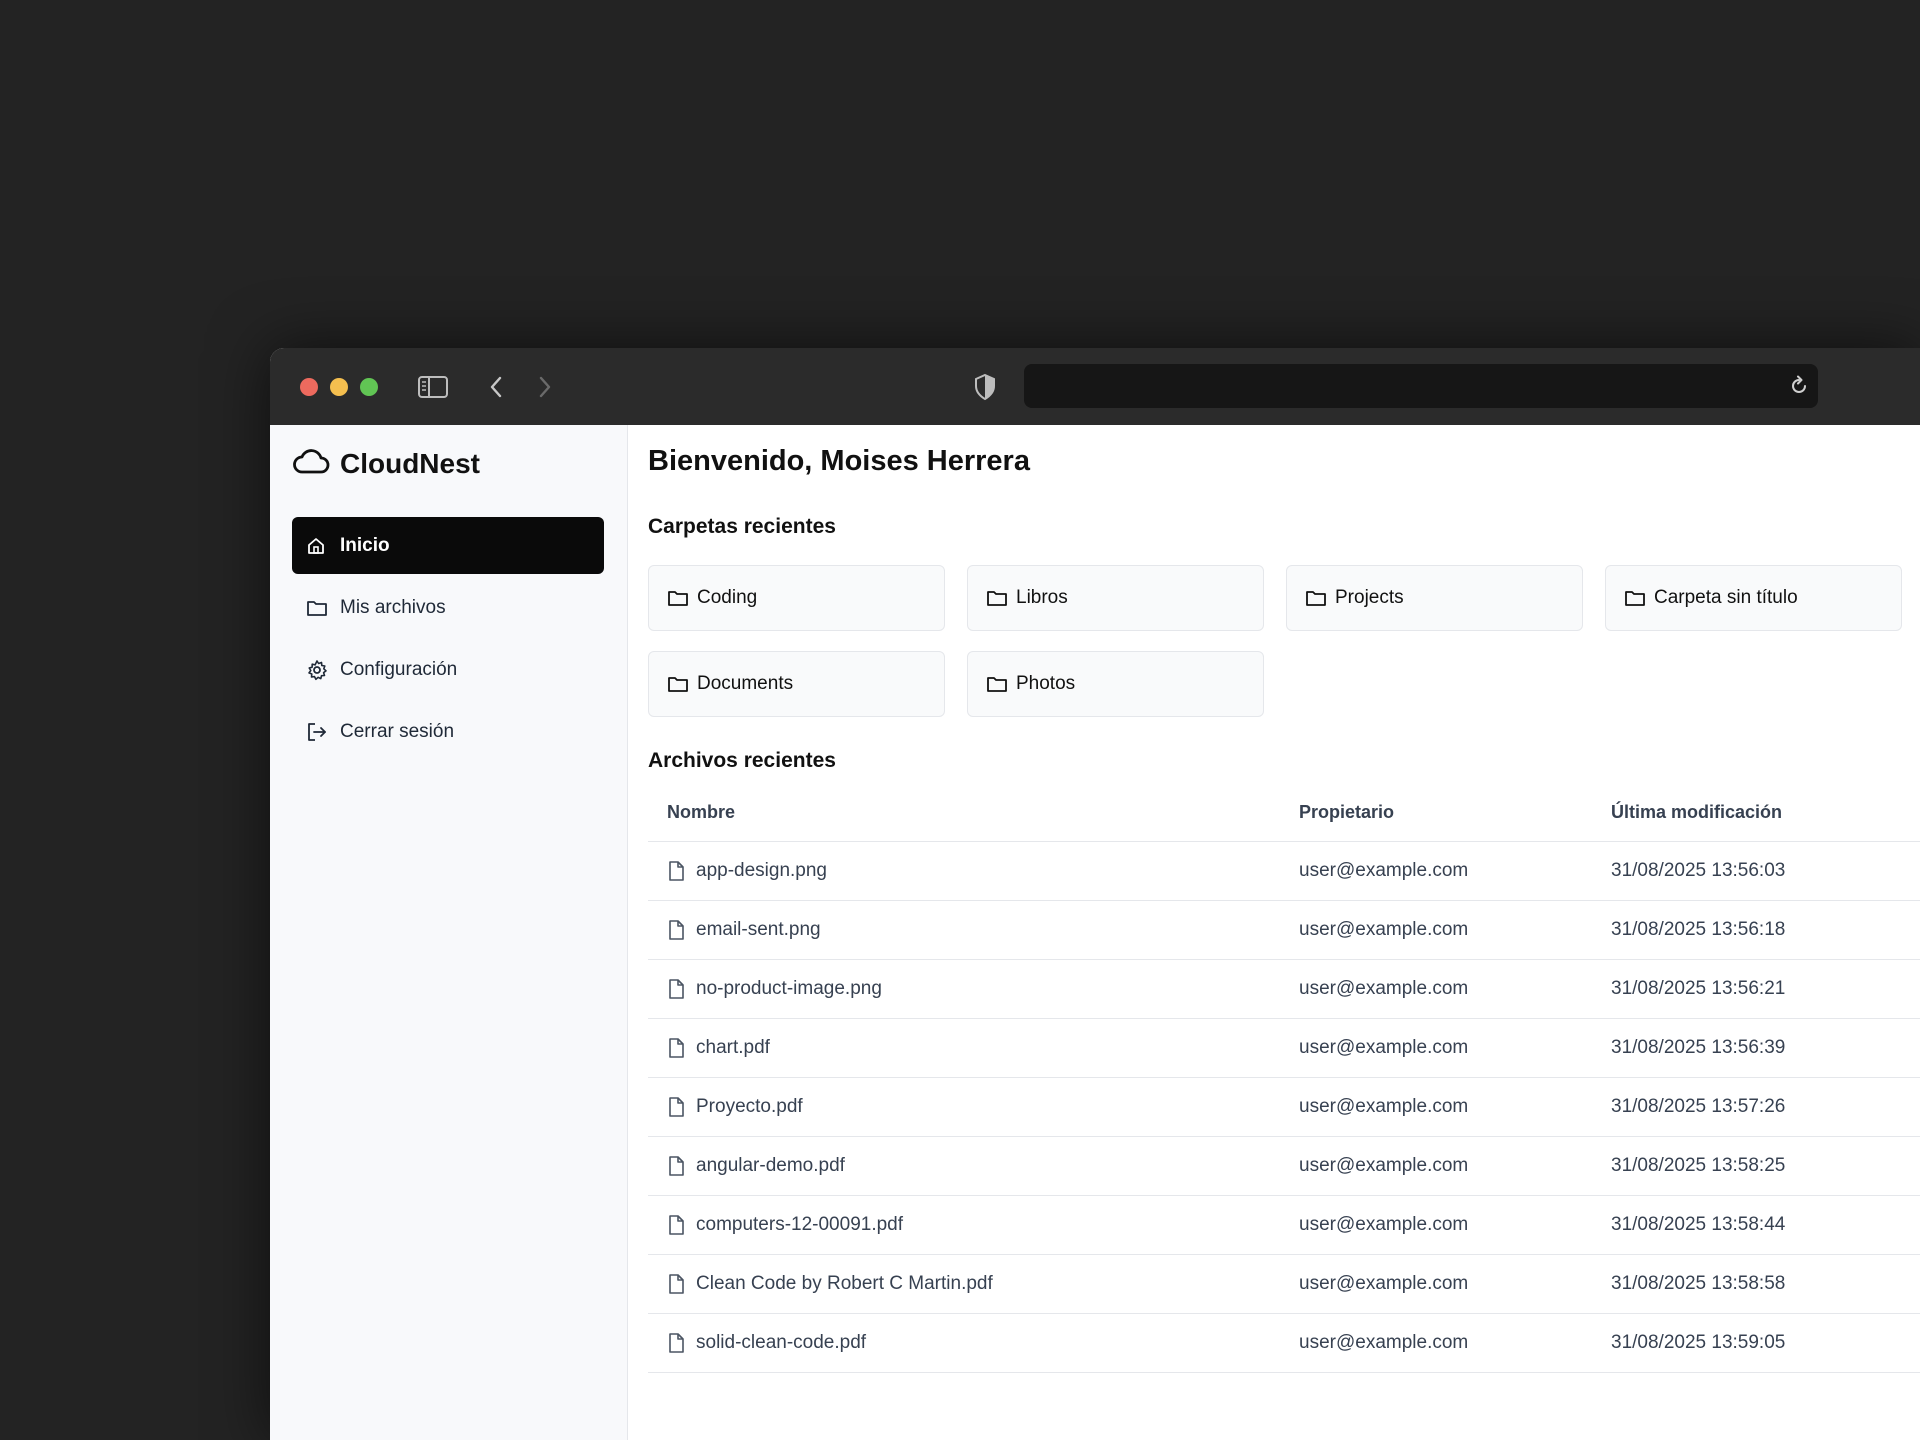 The width and height of the screenshot is (1920, 1440). What do you see at coordinates (758, 929) in the screenshot?
I see `file-name: email-sent.png` at bounding box center [758, 929].